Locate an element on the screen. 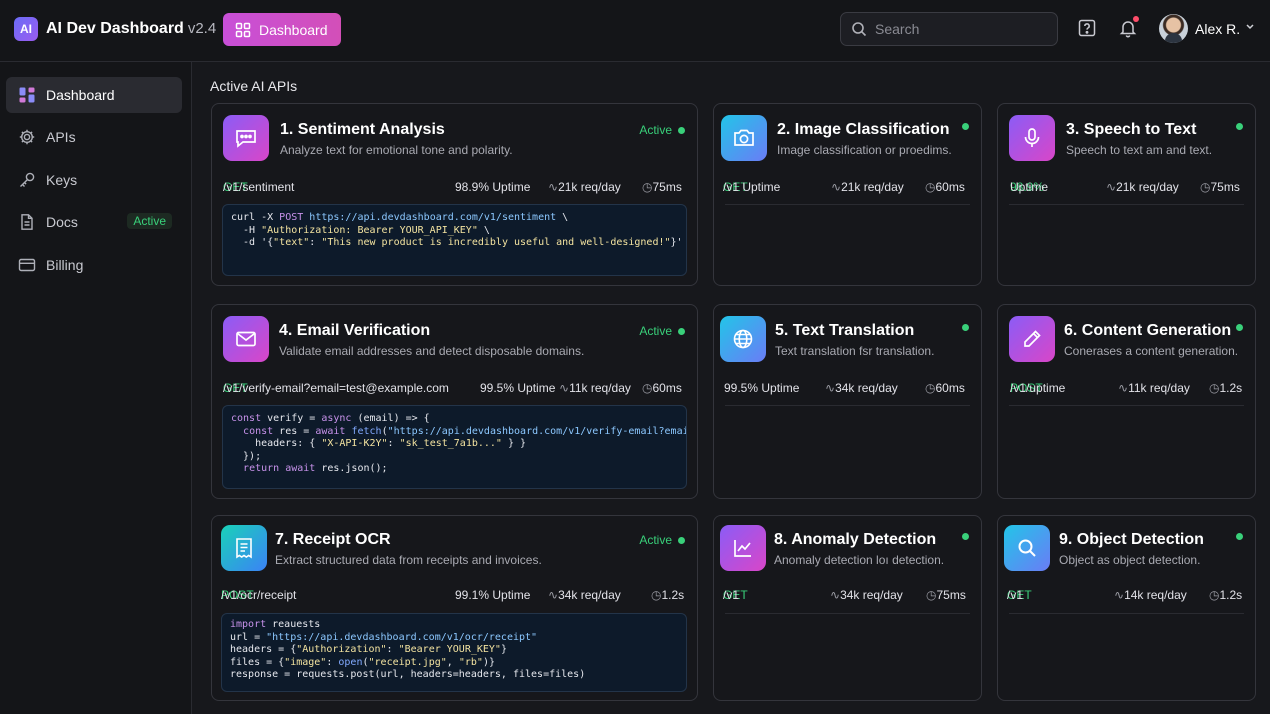 This screenshot has width=1270, height=714. card-stats: GET /v1 Uptime ∿ 21k req/day ◷ 60ms is located at coordinates (846, 188).